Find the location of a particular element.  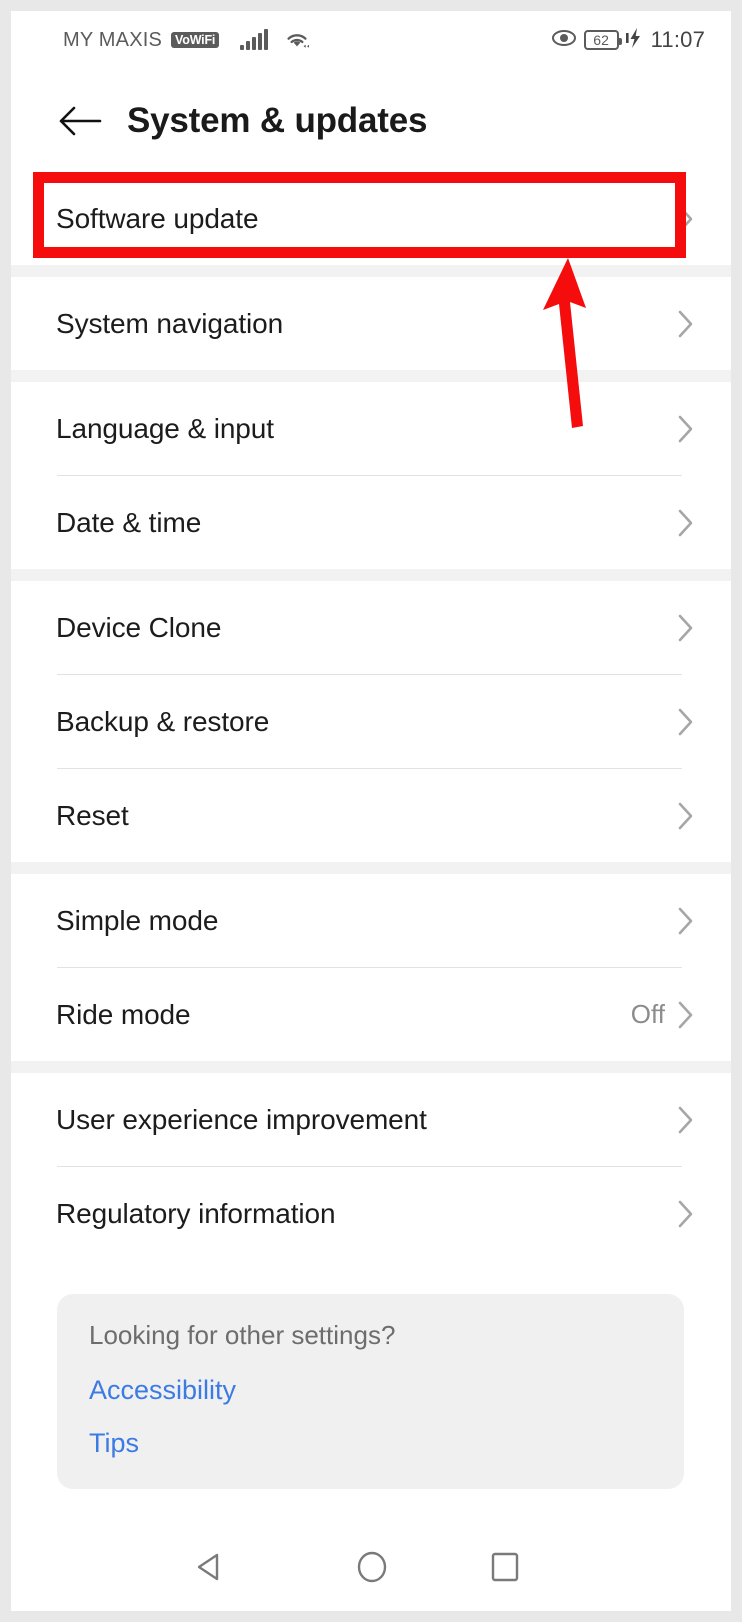

helper-card-title: Looking for other settings? is located at coordinates (242, 1335).